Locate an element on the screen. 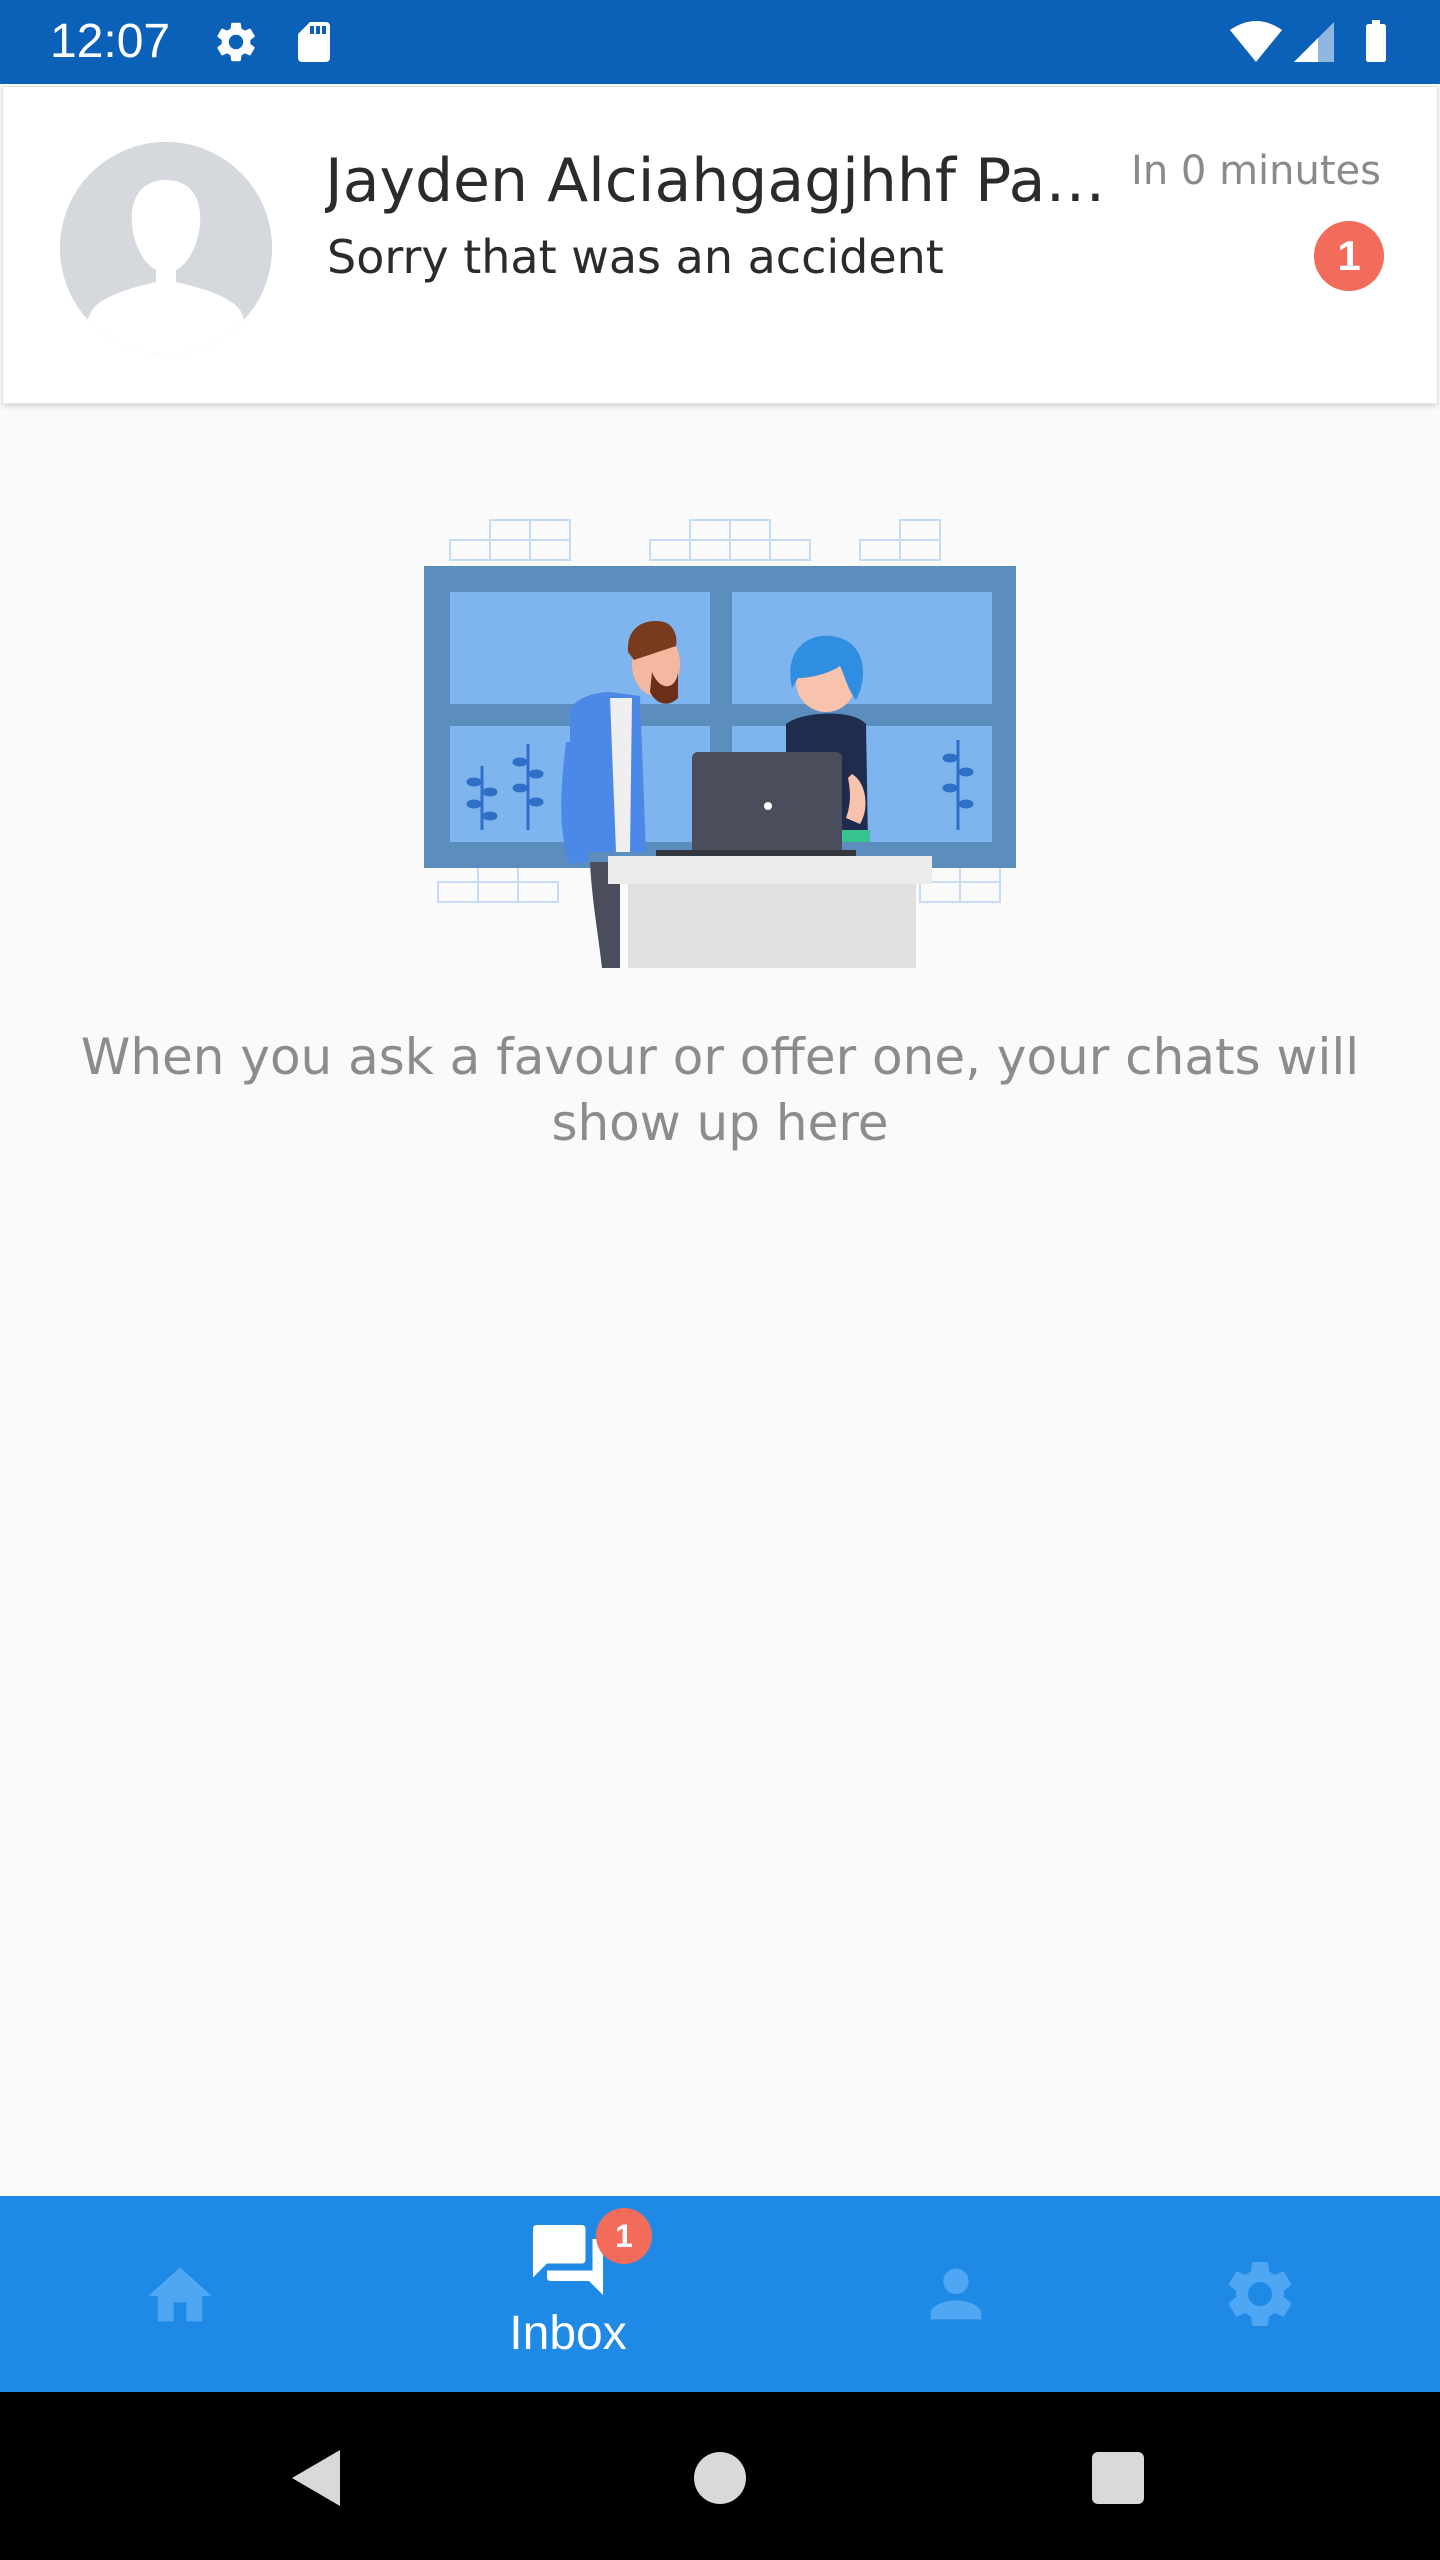 The width and height of the screenshot is (1440, 2560). system-navigation-bar is located at coordinates (720, 2476).